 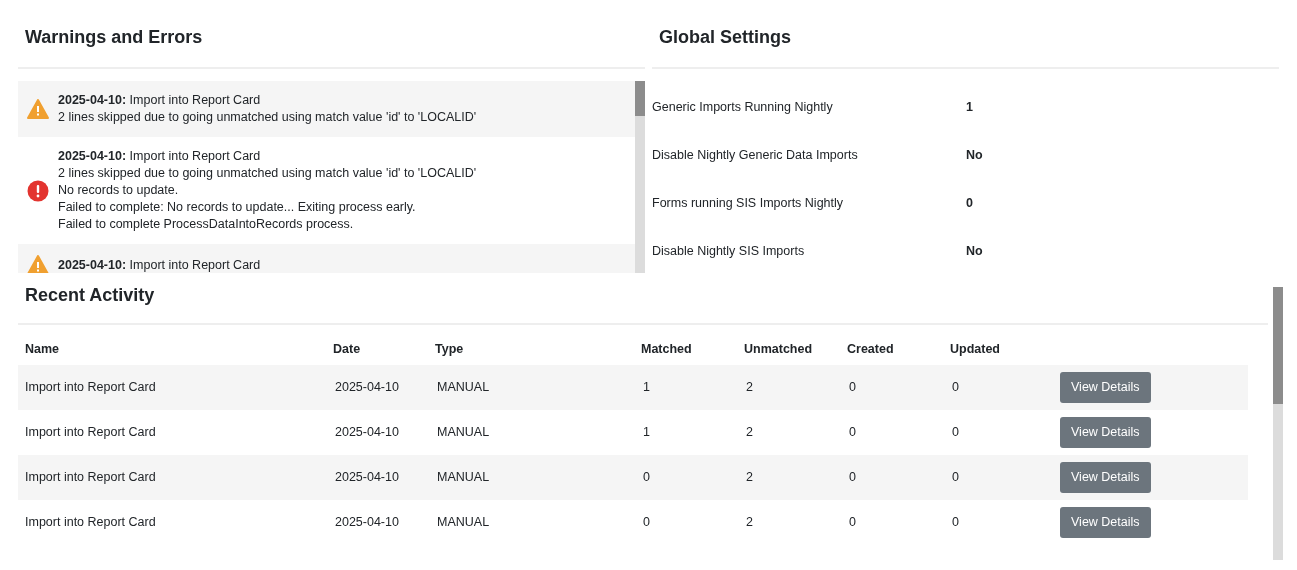 I want to click on setting-value: 1, so click(x=969, y=107).